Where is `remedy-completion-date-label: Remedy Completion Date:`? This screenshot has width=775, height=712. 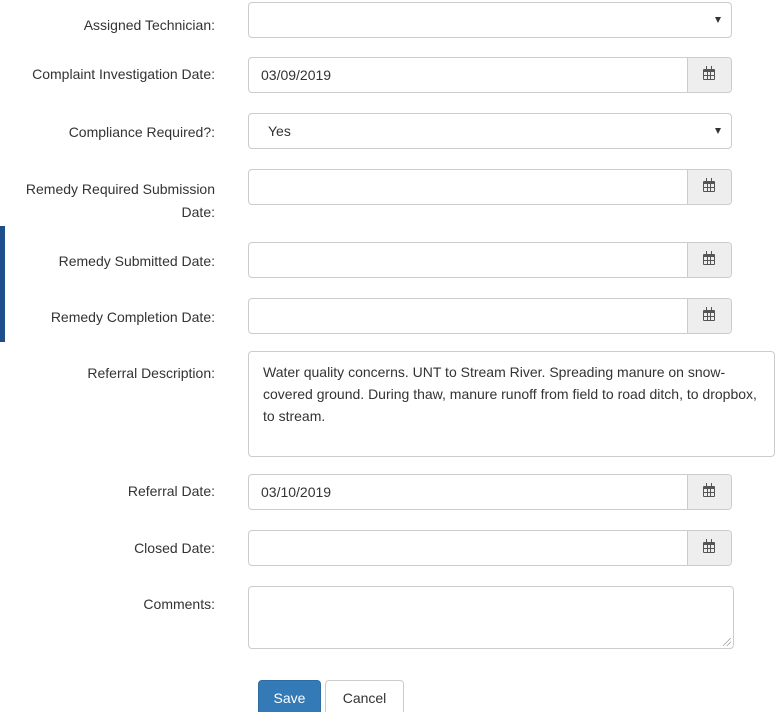
remedy-completion-date-label: Remedy Completion Date: is located at coordinates (132, 317).